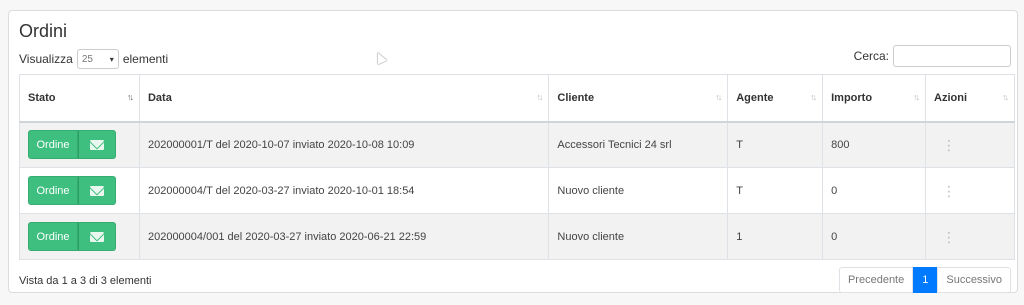 The width and height of the screenshot is (1024, 305). What do you see at coordinates (638, 98) in the screenshot?
I see `column-header-cliente: Cliente ↑↓` at bounding box center [638, 98].